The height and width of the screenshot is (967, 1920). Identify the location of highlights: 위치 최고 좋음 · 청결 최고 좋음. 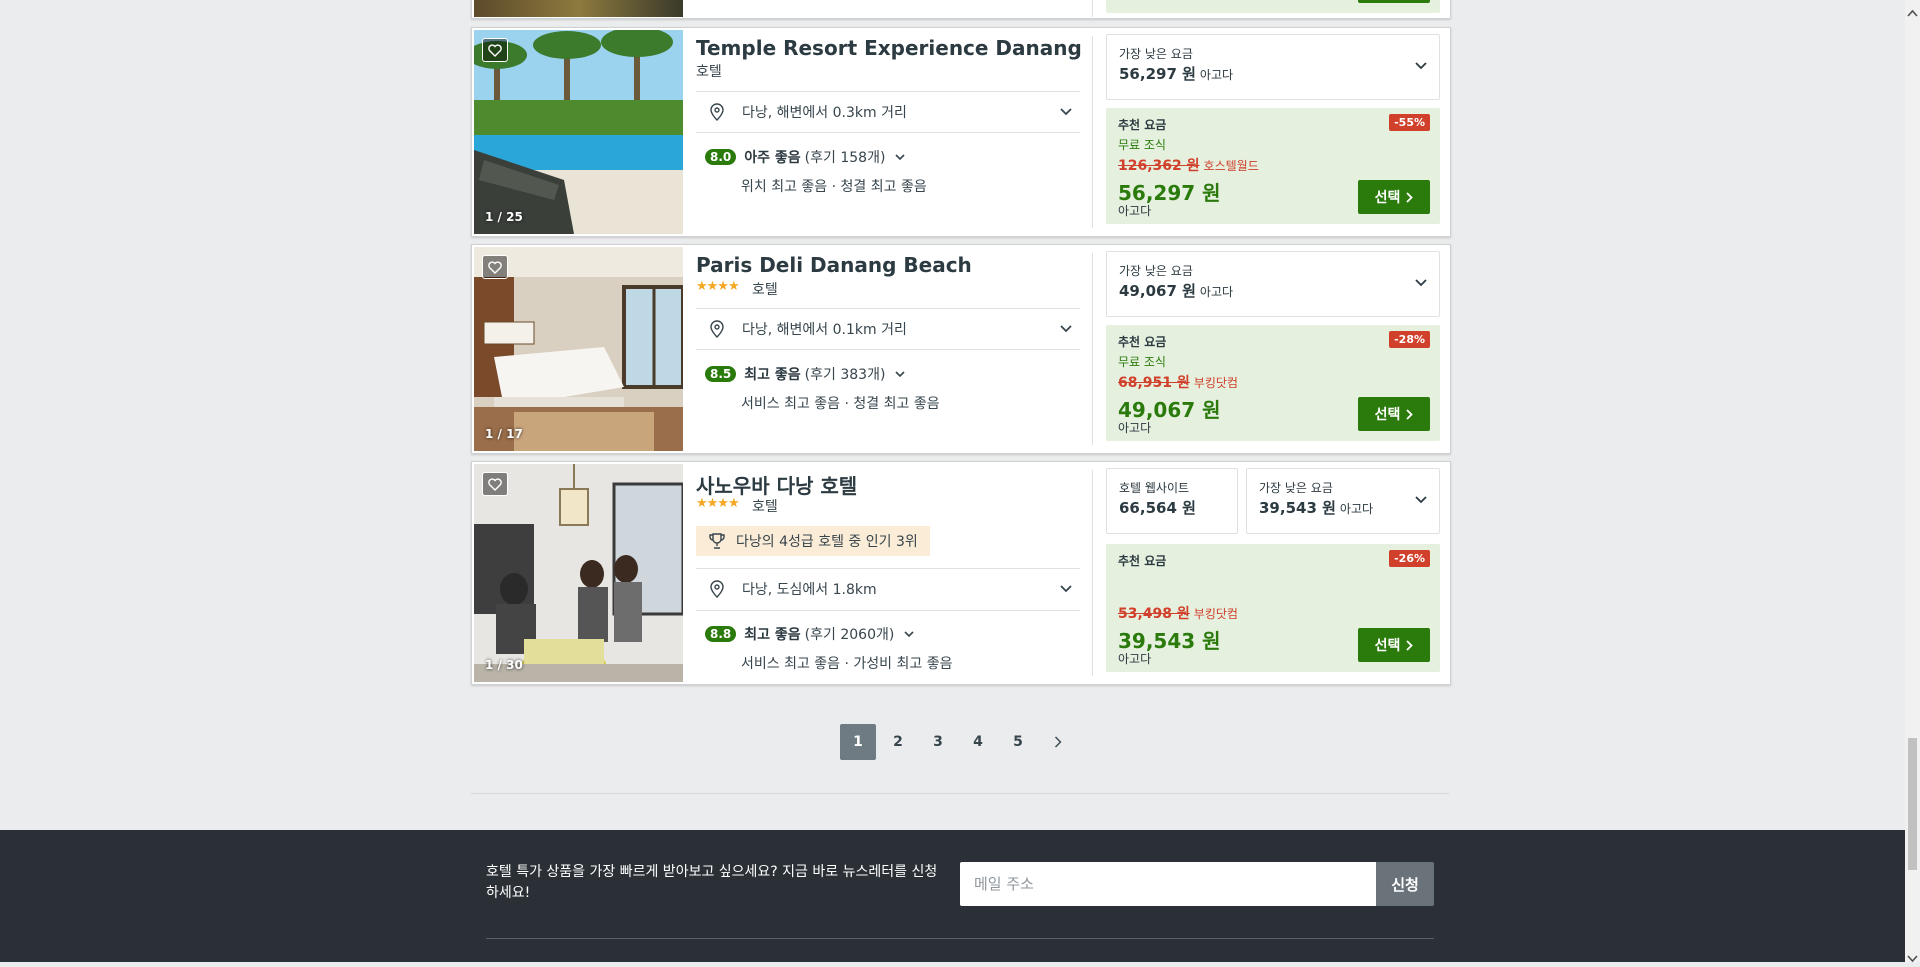
(834, 187).